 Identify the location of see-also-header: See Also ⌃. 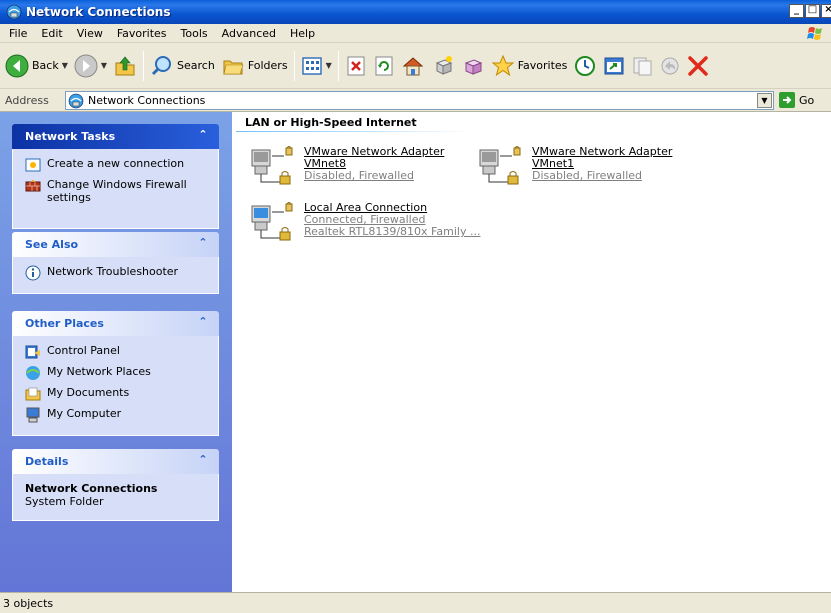
(115, 244).